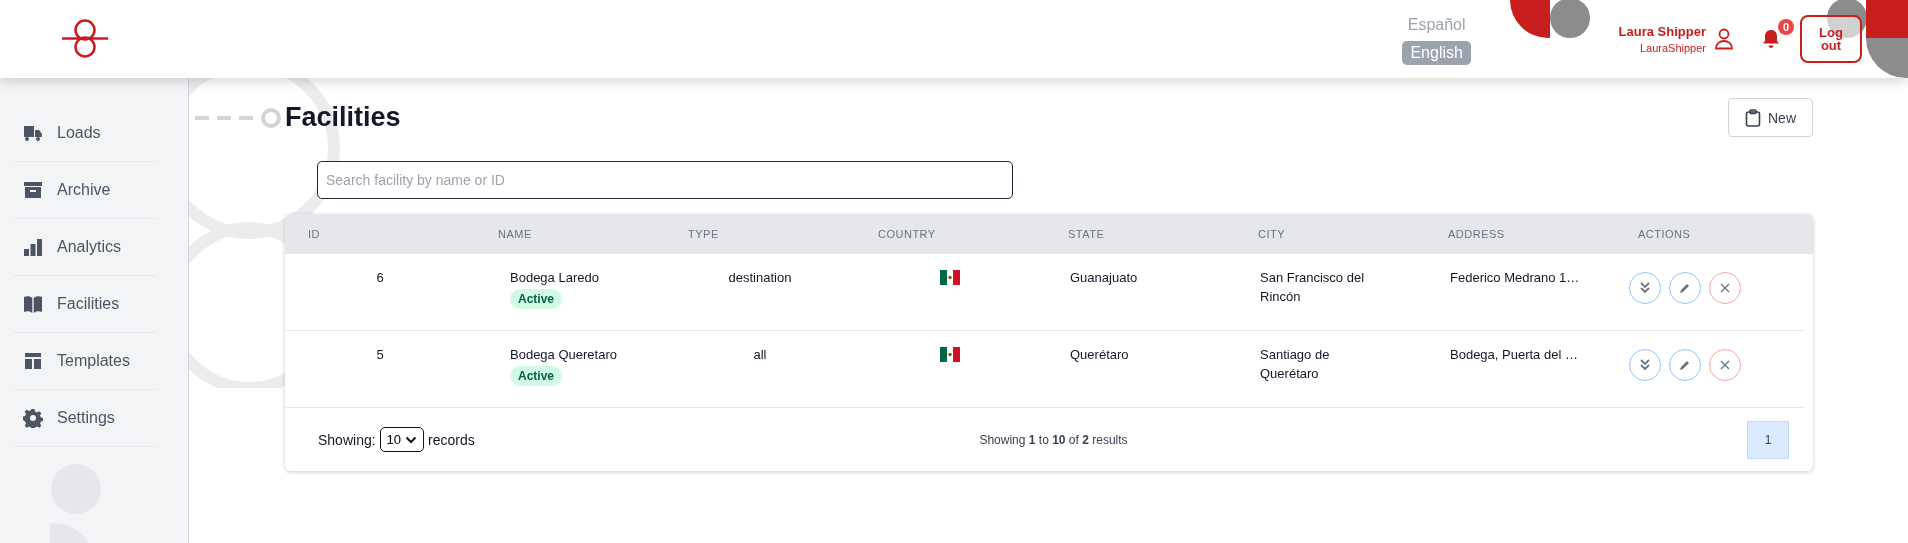  What do you see at coordinates (1295, 364) in the screenshot?
I see `table-cell: Santiago de Querétaro` at bounding box center [1295, 364].